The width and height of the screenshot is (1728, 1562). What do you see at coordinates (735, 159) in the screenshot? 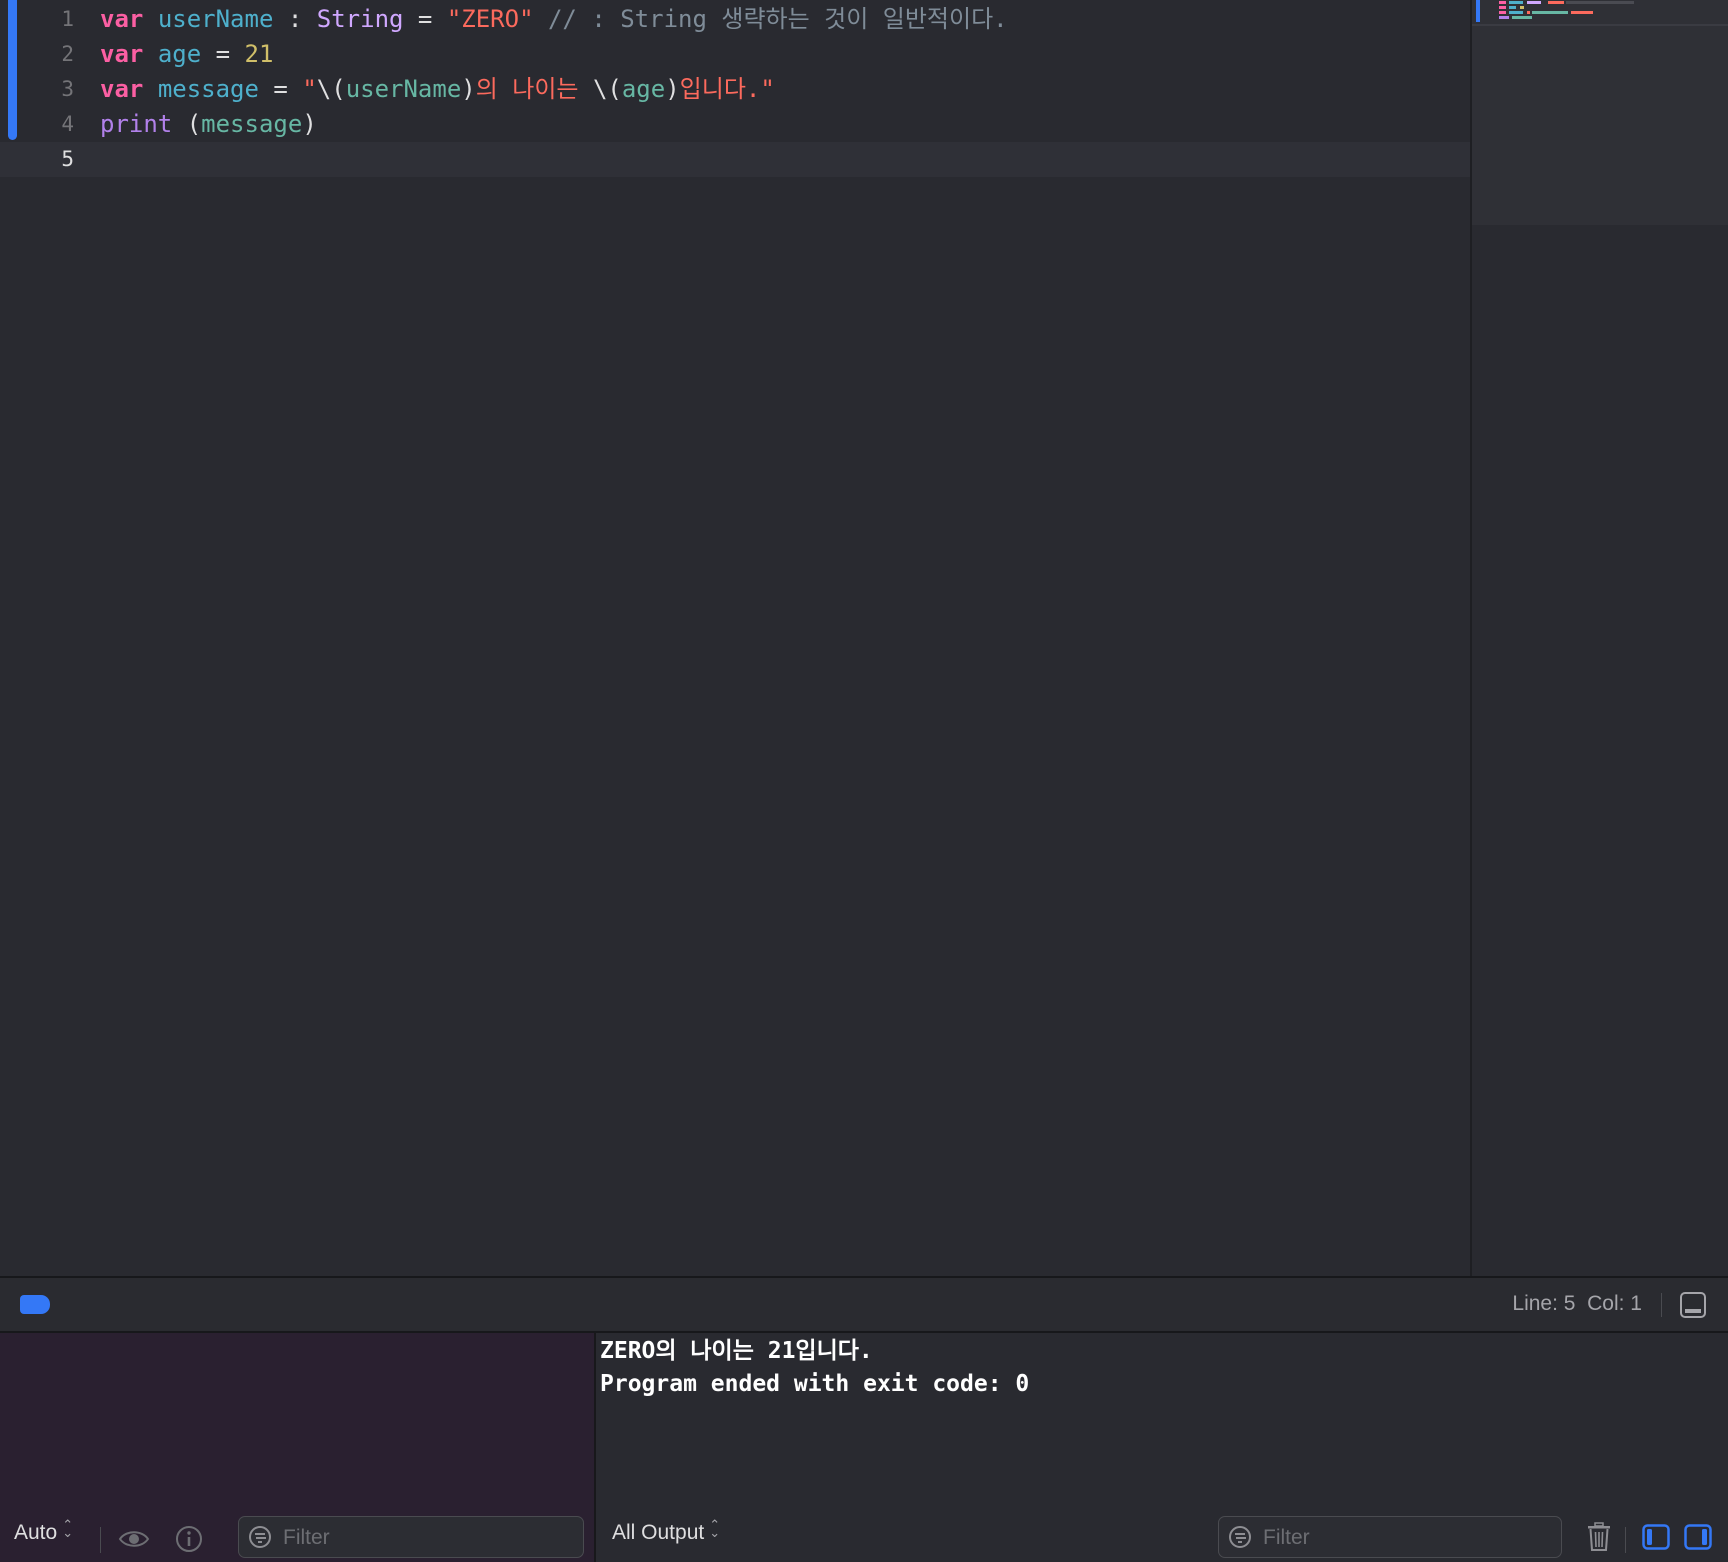
I see `code-line: 5` at bounding box center [735, 159].